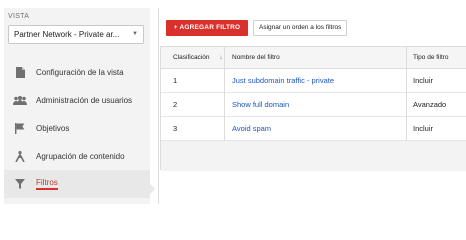  I want to click on sidebar-item-label: Agrupación de contenido, so click(80, 156).